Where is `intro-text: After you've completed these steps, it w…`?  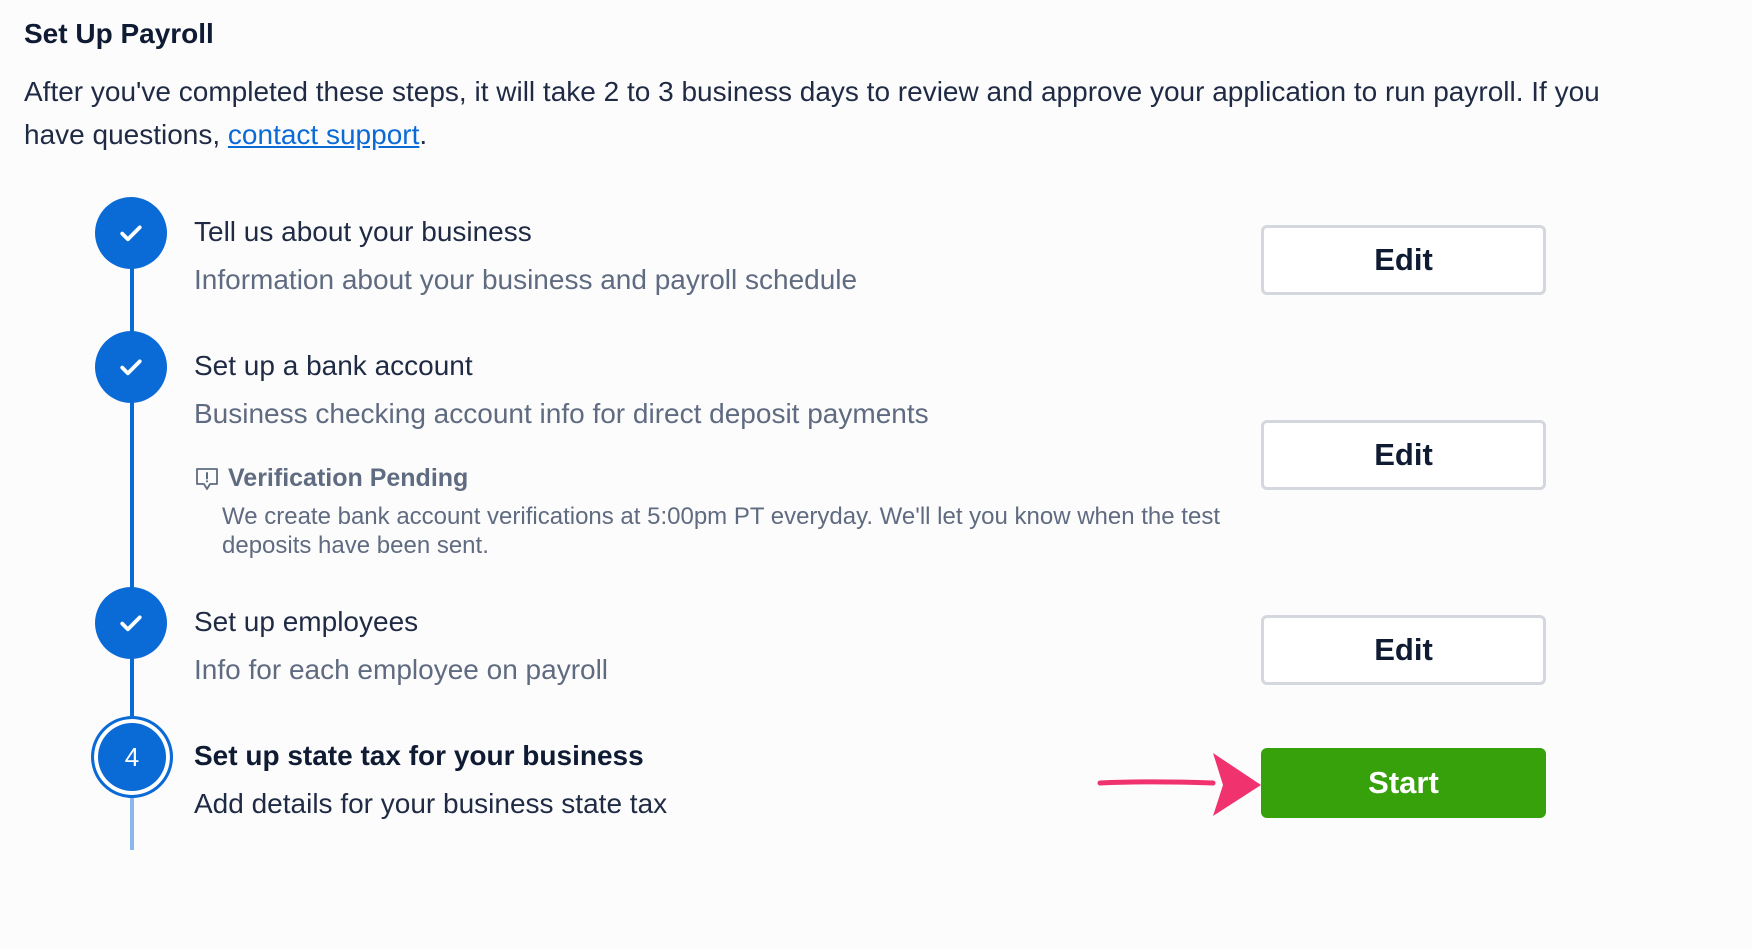
intro-text: After you've completed these steps, it w… is located at coordinates (812, 113).